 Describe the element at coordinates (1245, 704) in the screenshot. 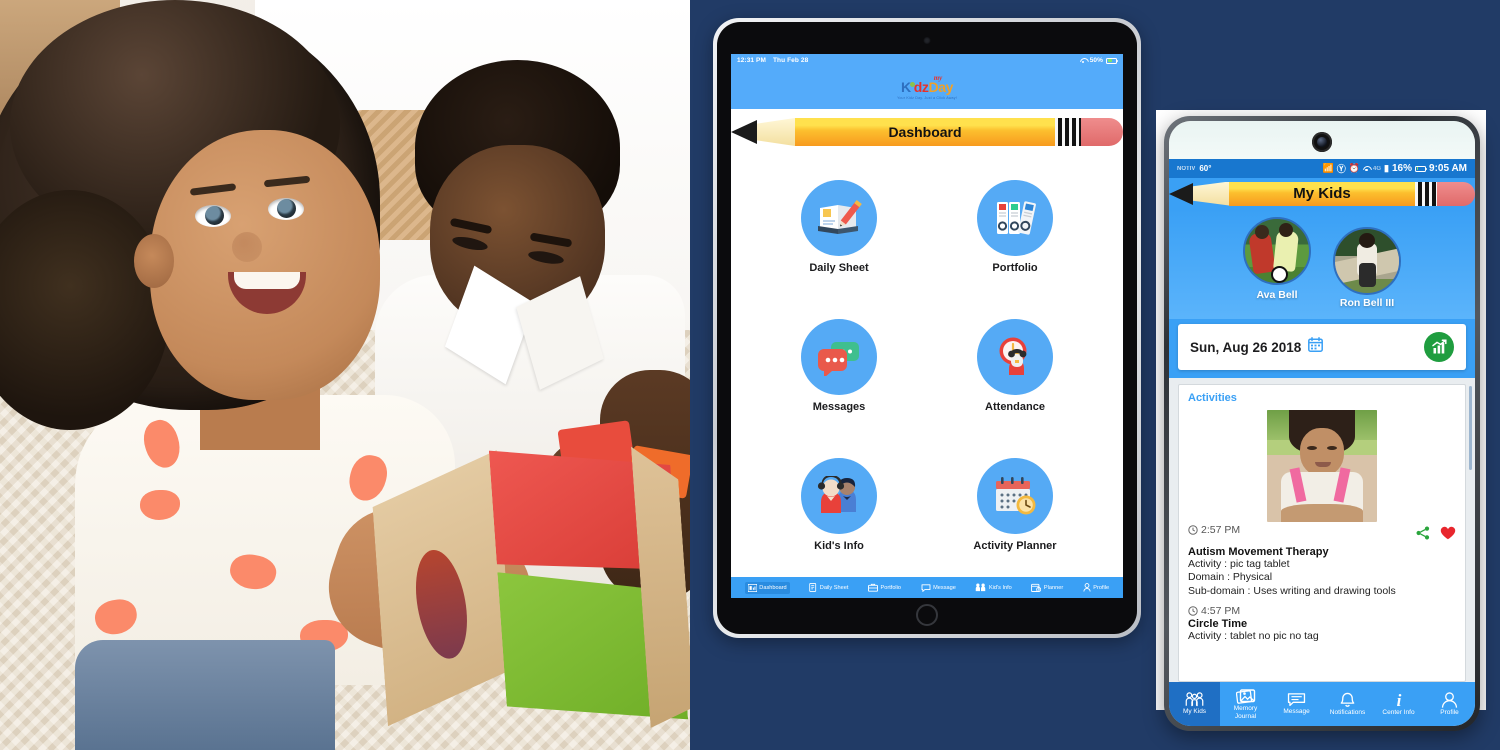

I see `tab-memory-journal: Memory Journal` at that location.